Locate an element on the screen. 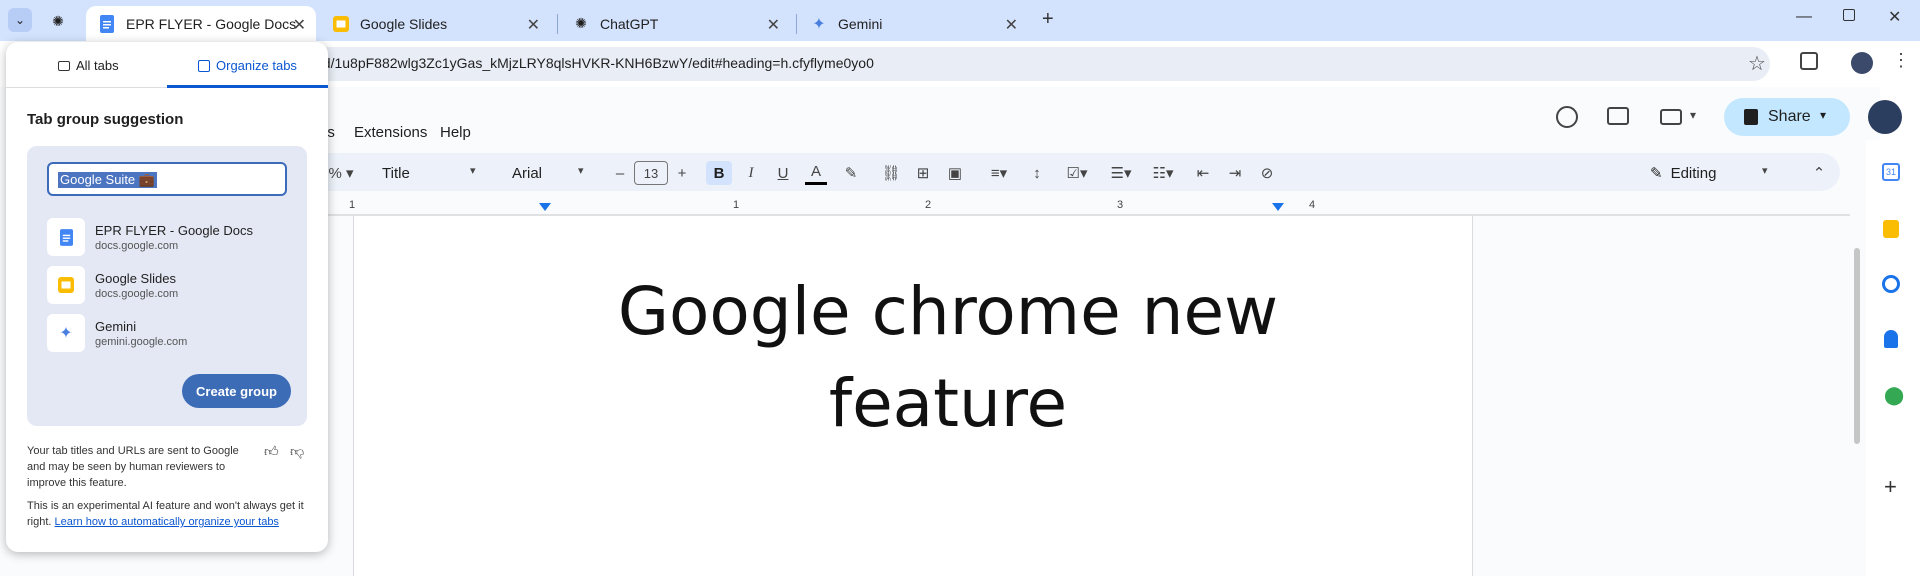  pinned-tab-chatgpt: ✺ is located at coordinates (58, 21).